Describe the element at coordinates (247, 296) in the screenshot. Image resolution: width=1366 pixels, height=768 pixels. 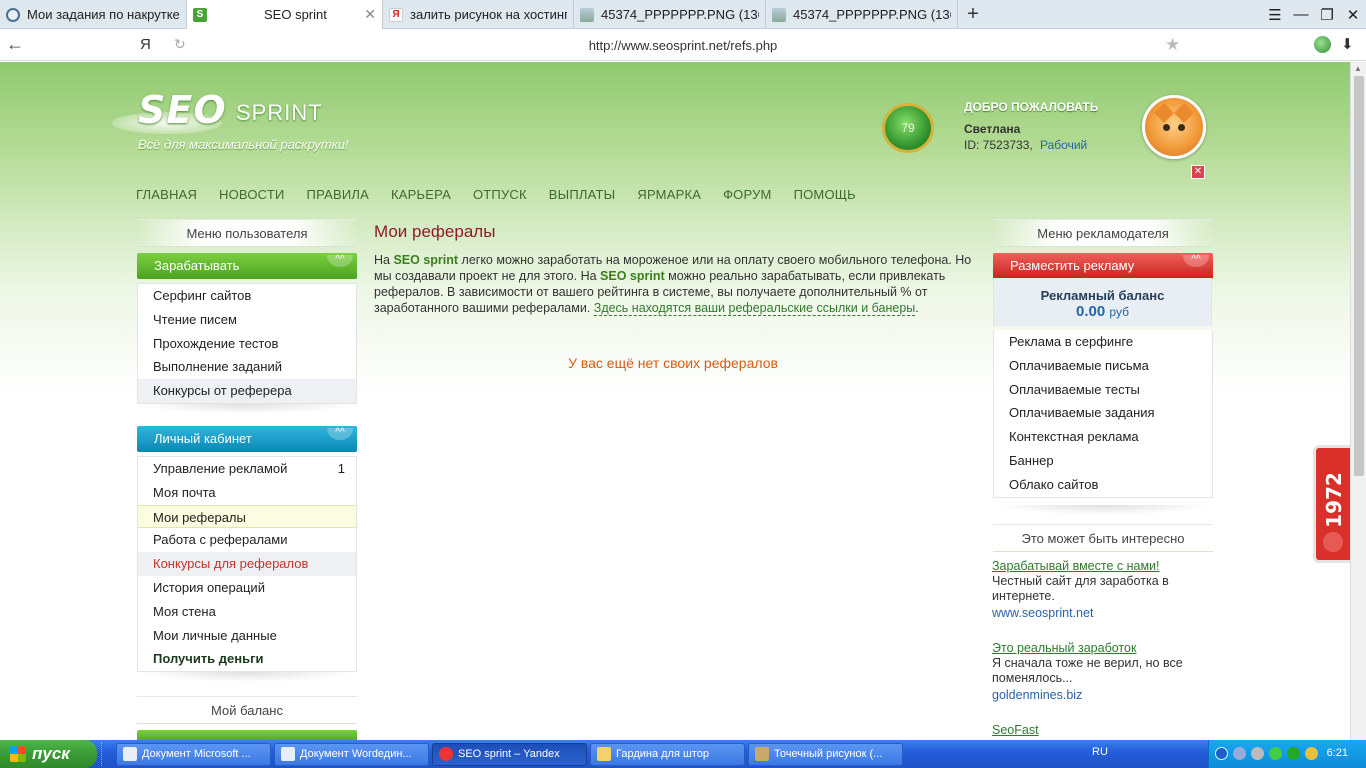
I see `menu-item-surfing: Серфинг сайтов` at that location.